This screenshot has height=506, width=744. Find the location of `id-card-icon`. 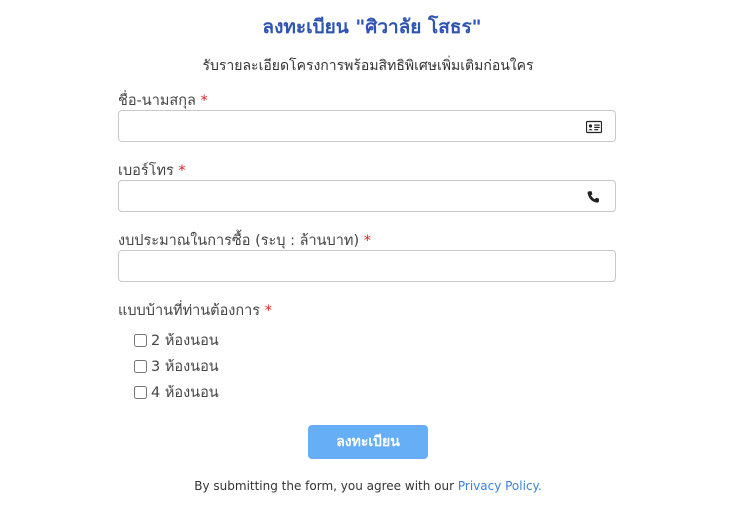

id-card-icon is located at coordinates (594, 126).